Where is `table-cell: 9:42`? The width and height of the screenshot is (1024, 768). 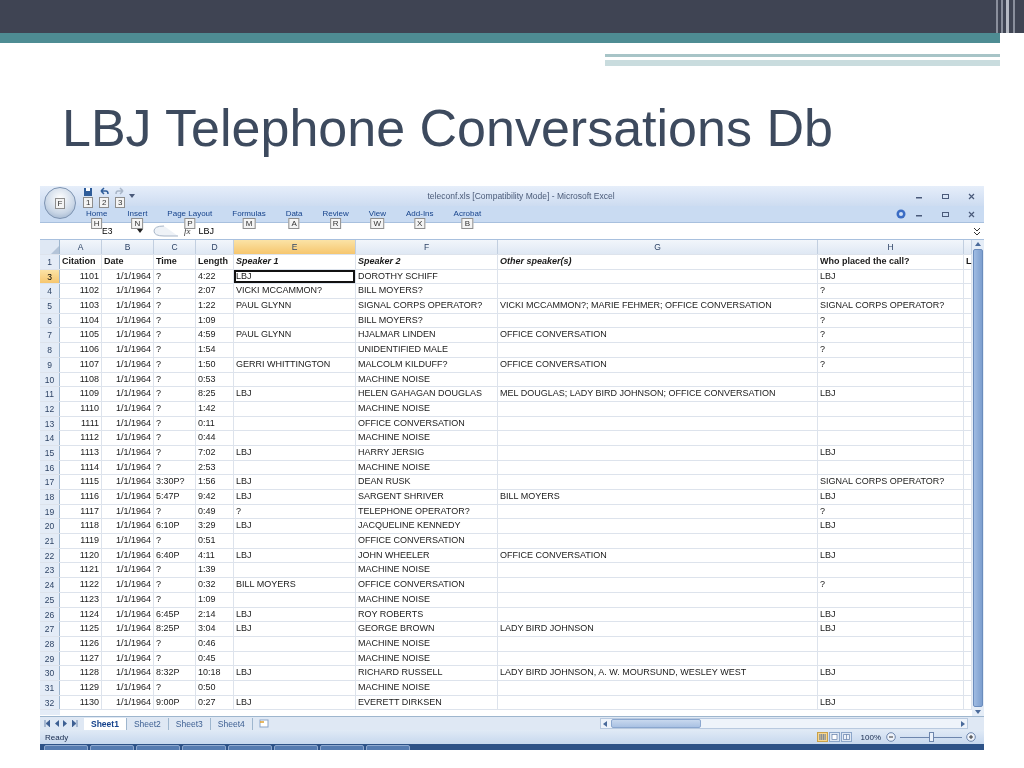
table-cell: 9:42 is located at coordinates (215, 497).